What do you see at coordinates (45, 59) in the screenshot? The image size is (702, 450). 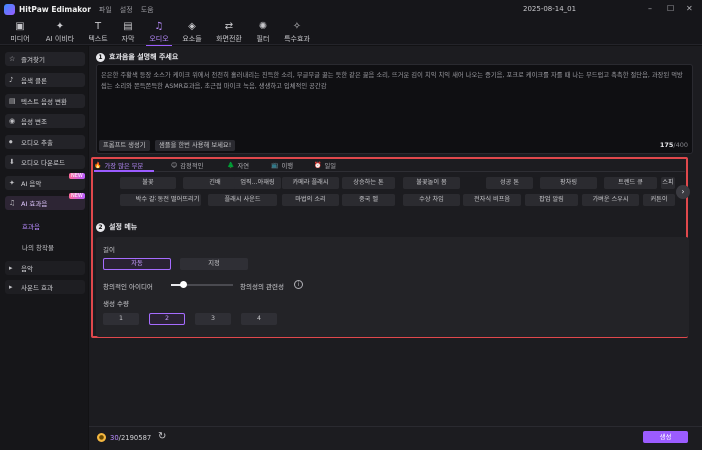 I see `sidebar-item-favorites: ☆ 즐겨찾기` at bounding box center [45, 59].